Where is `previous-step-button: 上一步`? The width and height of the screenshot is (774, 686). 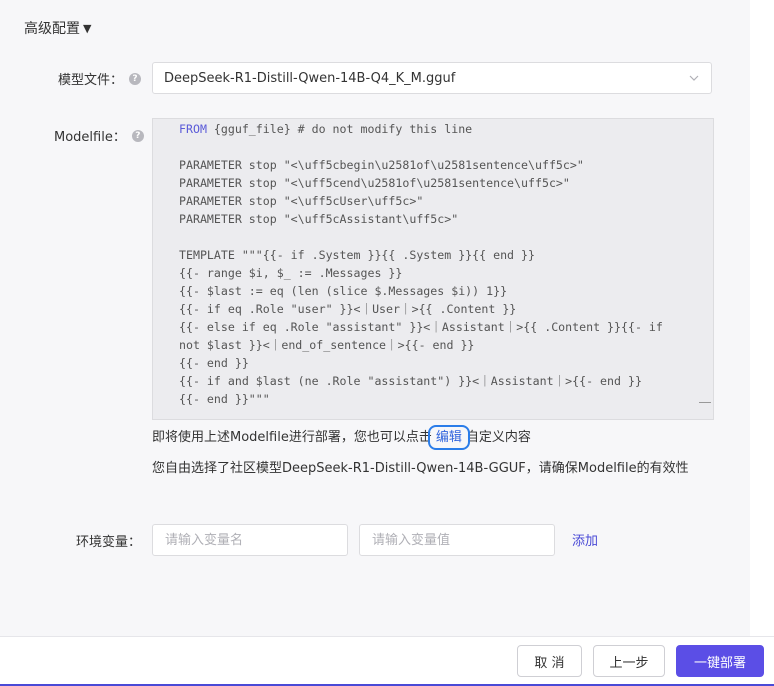
previous-step-button: 上一步 is located at coordinates (629, 661).